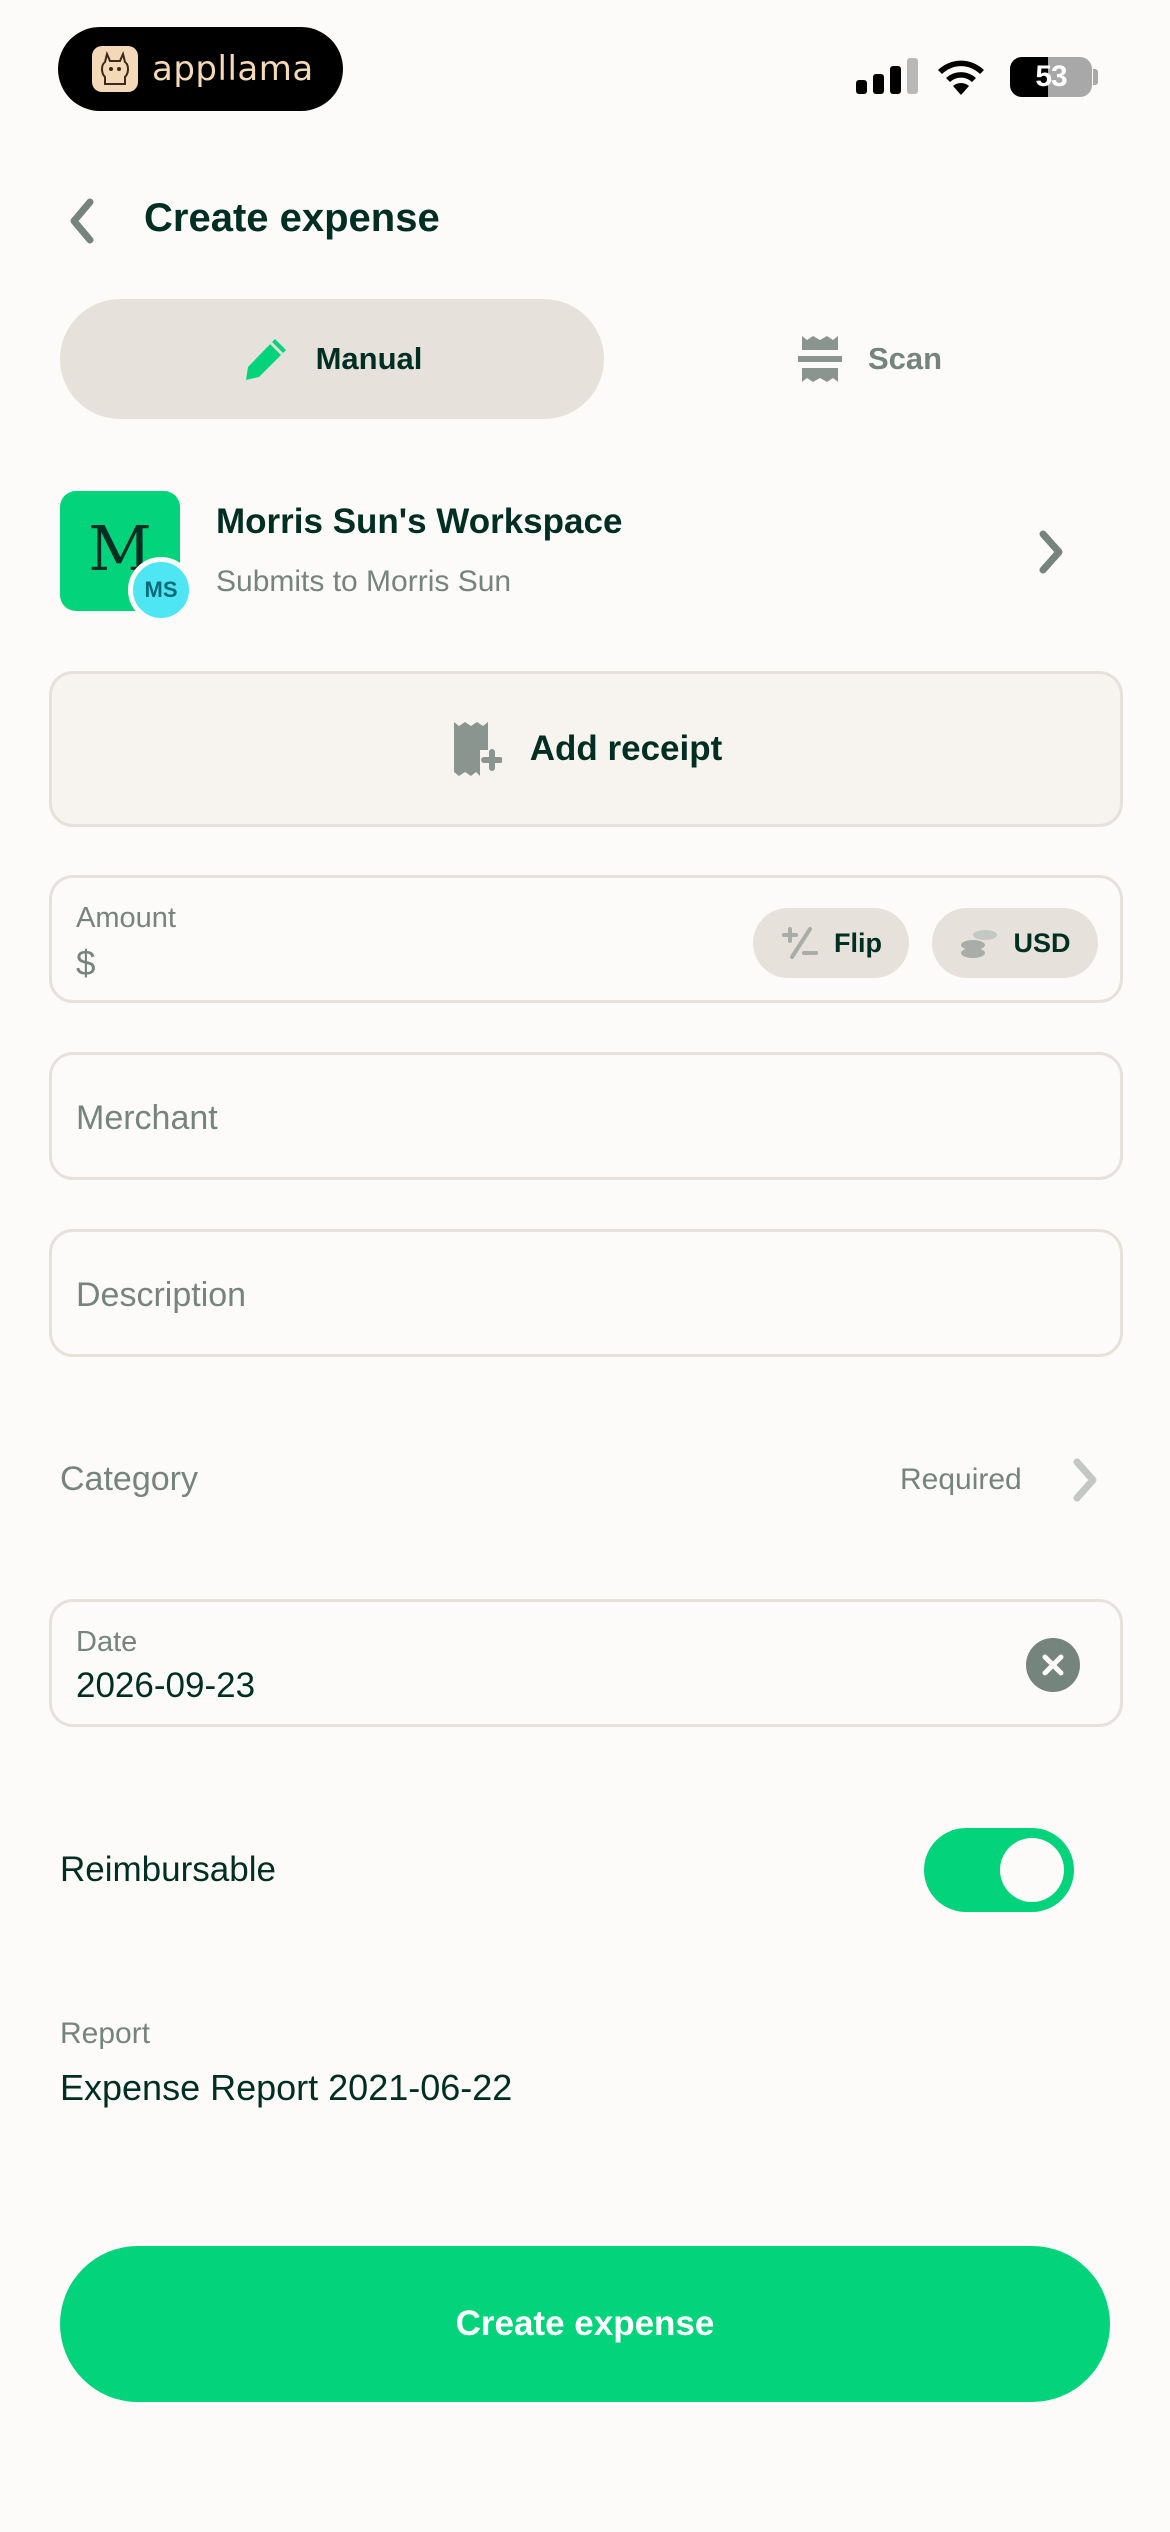 This screenshot has width=1170, height=2532. Describe the element at coordinates (858, 942) in the screenshot. I see `flip-label: Flip` at that location.